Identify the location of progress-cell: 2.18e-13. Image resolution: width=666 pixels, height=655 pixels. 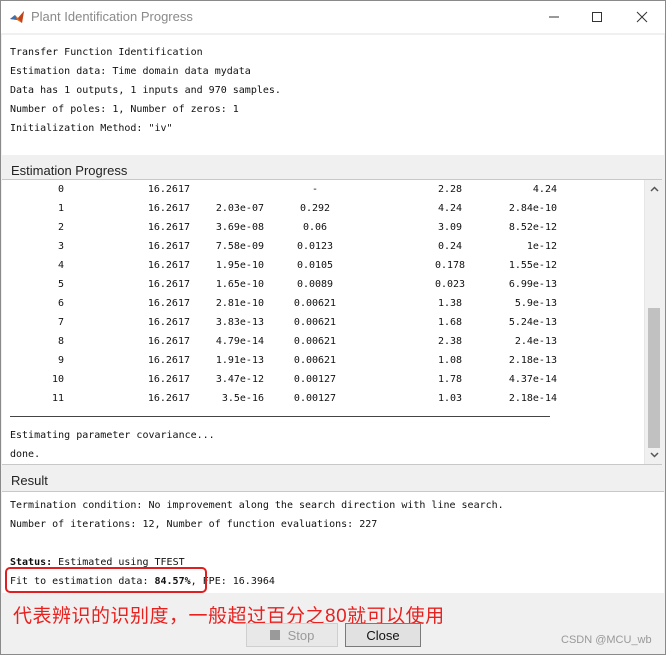
(532, 360).